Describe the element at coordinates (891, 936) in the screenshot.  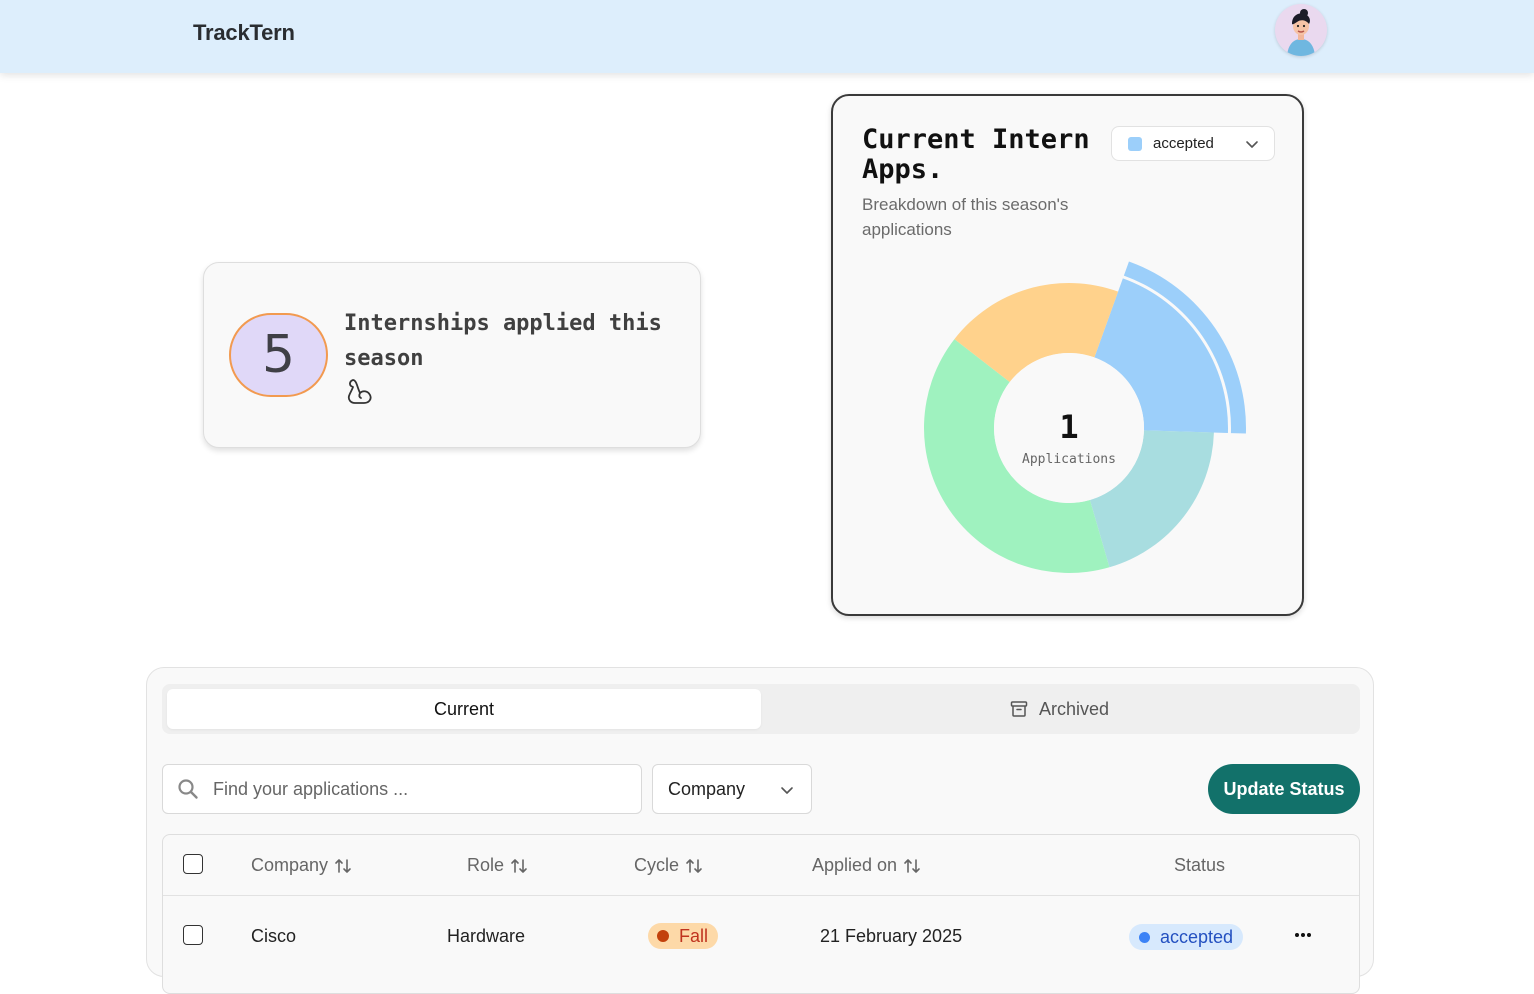
I see `cell-applied-date: 21 February 2025` at that location.